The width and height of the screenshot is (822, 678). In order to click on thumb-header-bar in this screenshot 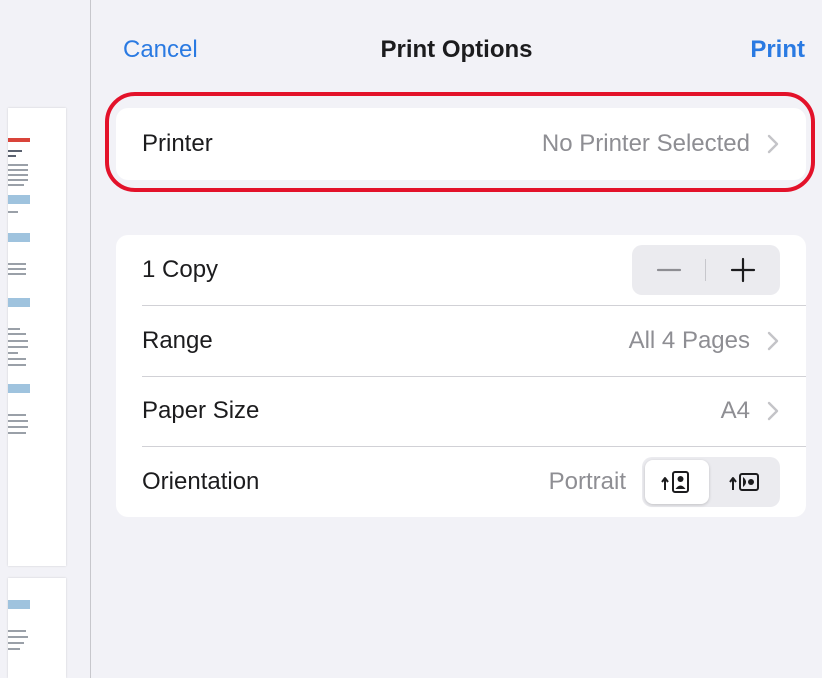, I will do `click(19, 140)`.